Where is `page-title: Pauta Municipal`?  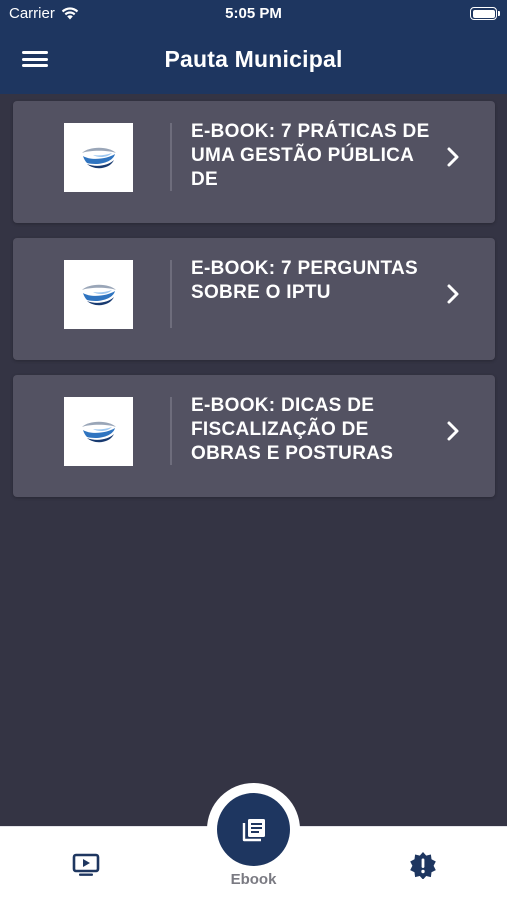 page-title: Pauta Municipal is located at coordinates (253, 59).